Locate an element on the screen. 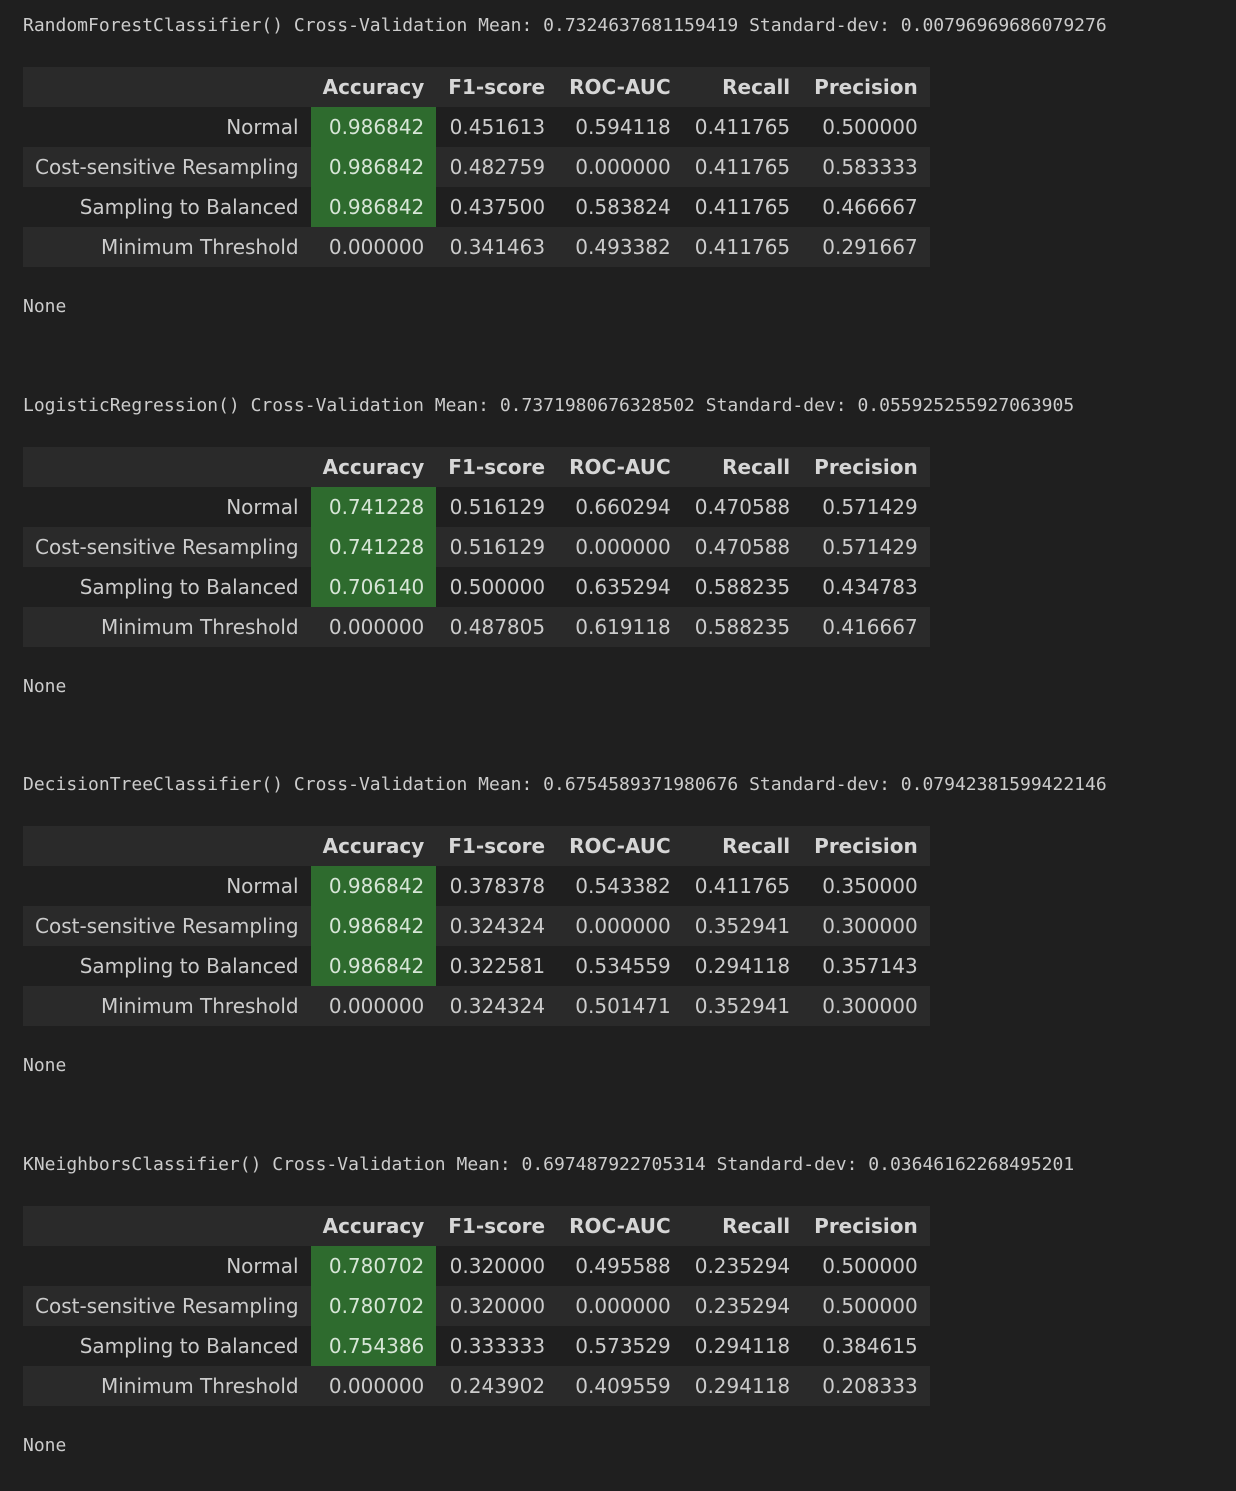  metric-cell: 0.437500 is located at coordinates (497, 207).